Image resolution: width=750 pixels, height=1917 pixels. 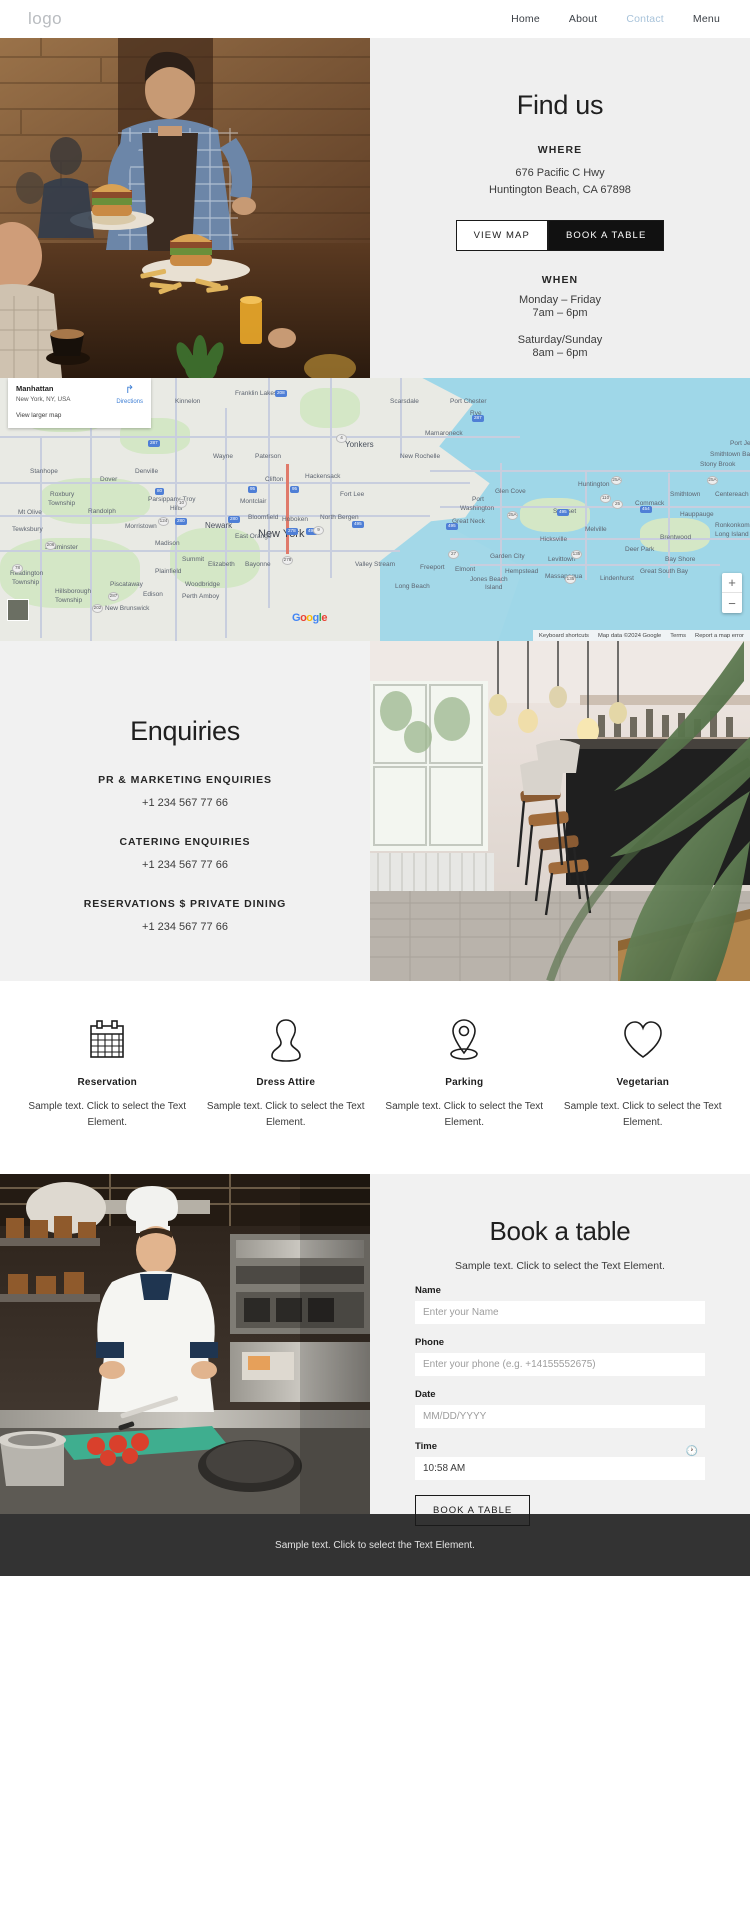 What do you see at coordinates (464, 1040) in the screenshot?
I see `map-pin-icon` at bounding box center [464, 1040].